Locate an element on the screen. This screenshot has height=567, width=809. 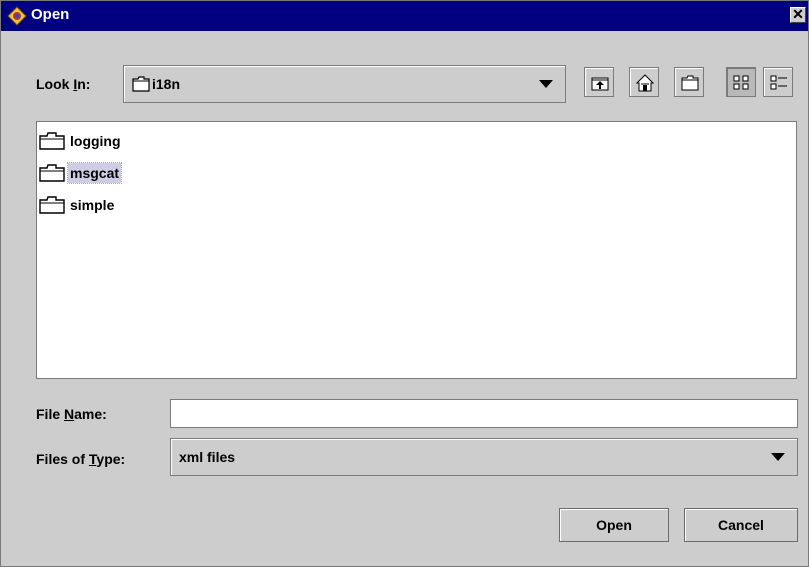
file-name-label: File Name: is located at coordinates (71, 414).